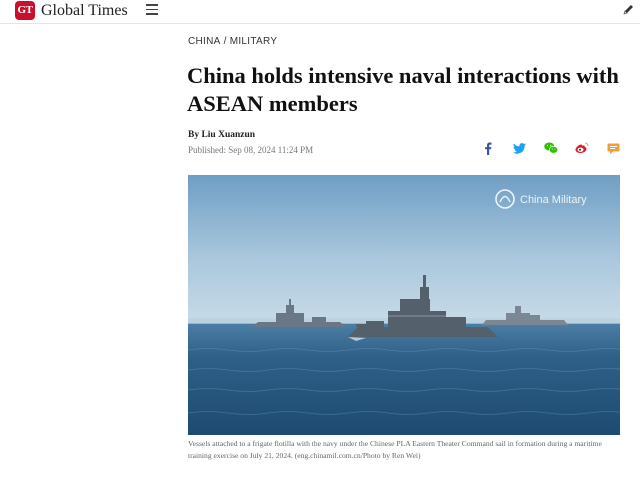  I want to click on comment-icon, so click(613, 148).